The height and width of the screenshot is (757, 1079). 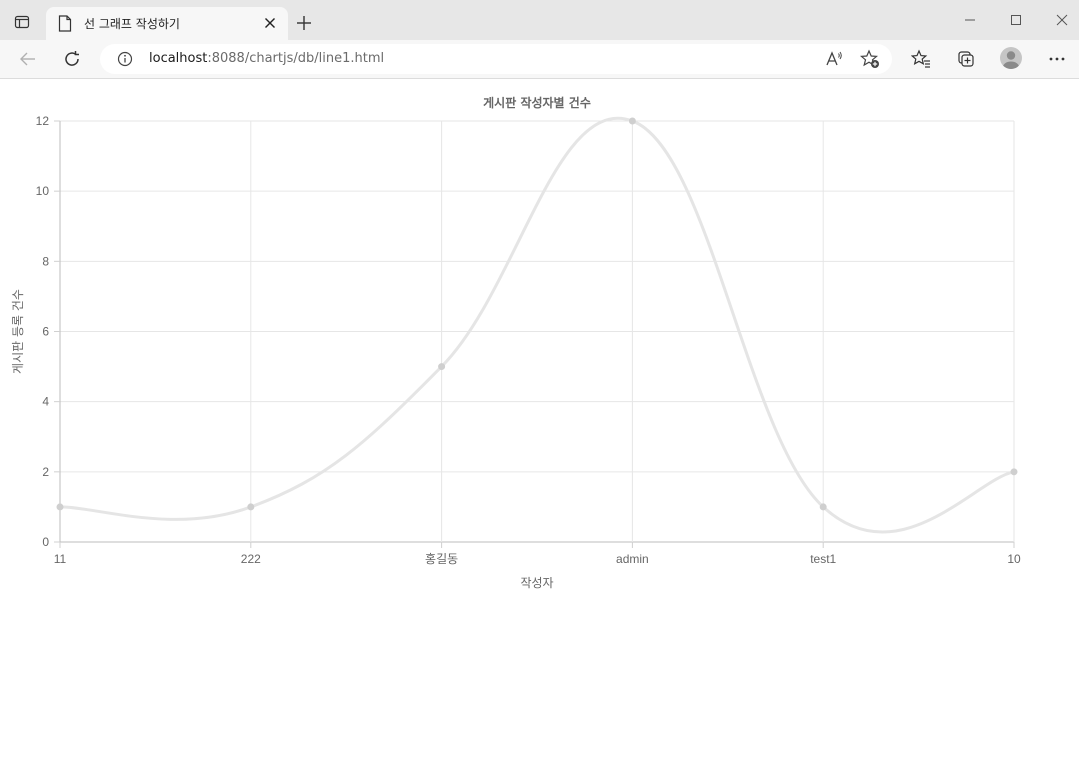 What do you see at coordinates (296, 58) in the screenshot?
I see `url-path: :8088/chartjs/db/line1.html` at bounding box center [296, 58].